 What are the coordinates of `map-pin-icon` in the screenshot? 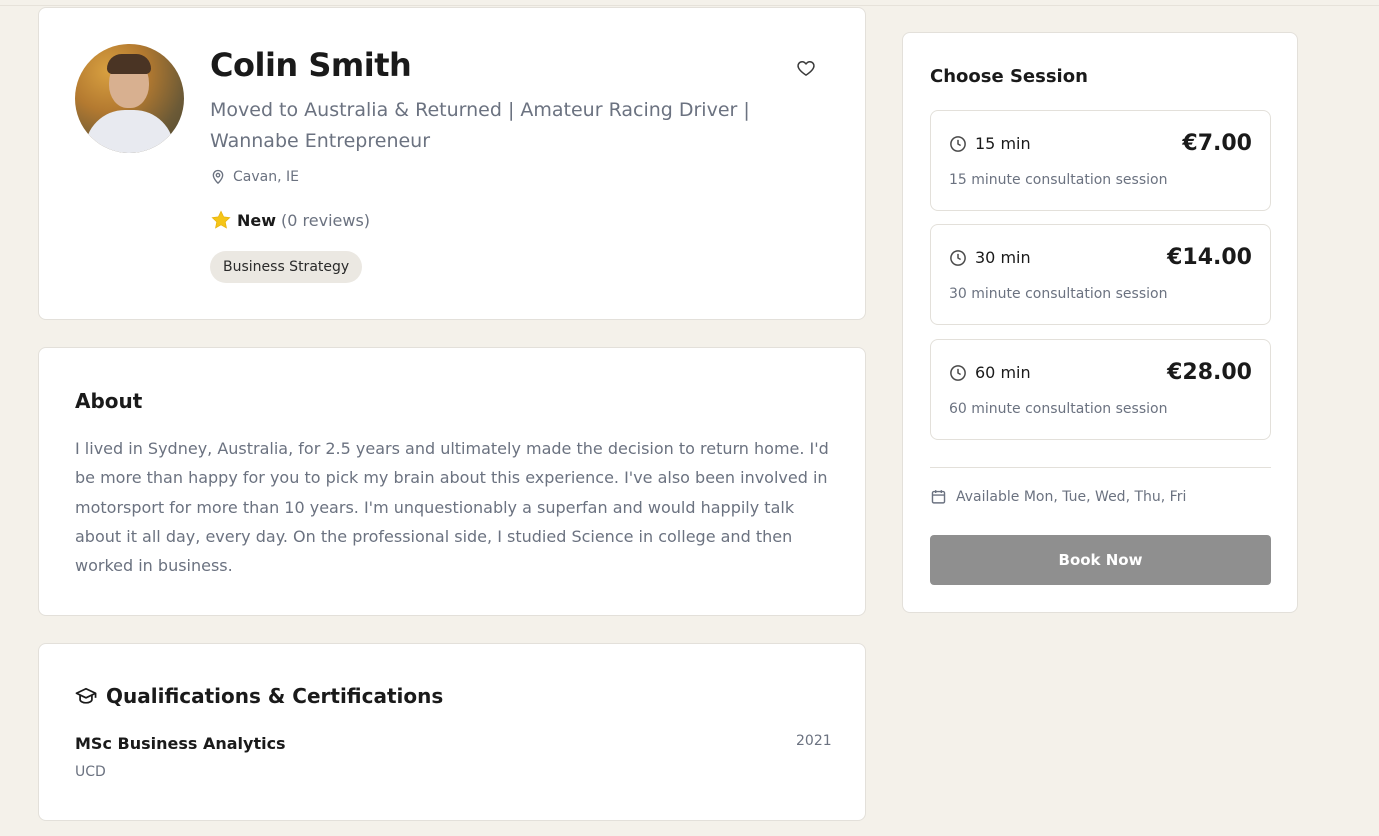 It's located at (218, 176).